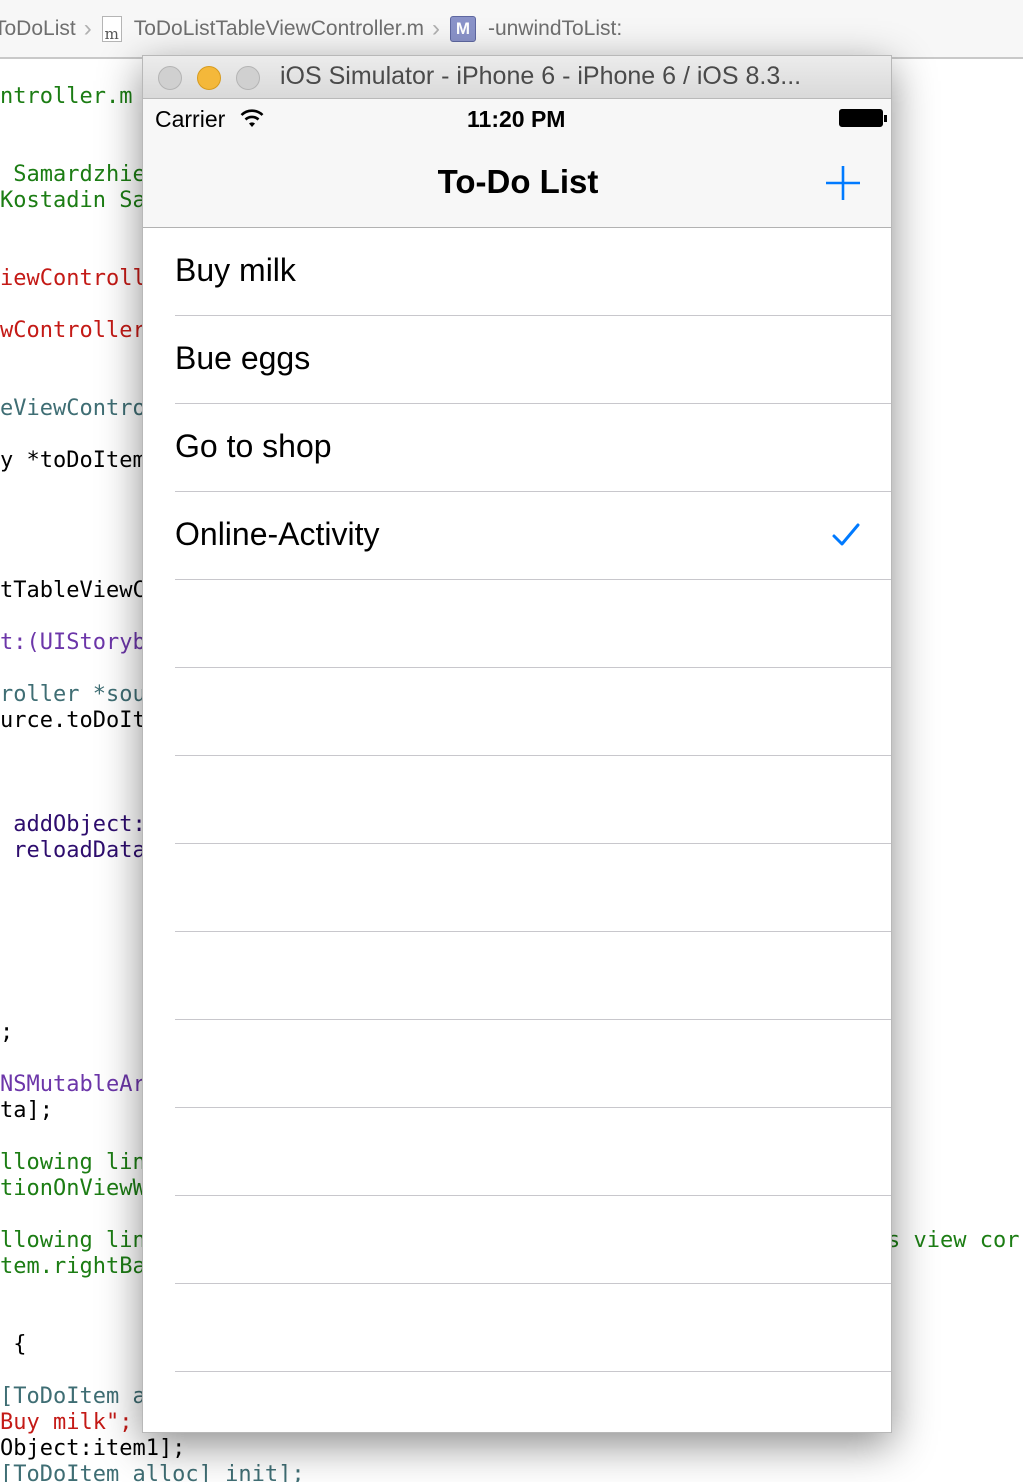 The height and width of the screenshot is (1482, 1023). I want to click on todo-row-go-to-shop: Go to shop, so click(517, 448).